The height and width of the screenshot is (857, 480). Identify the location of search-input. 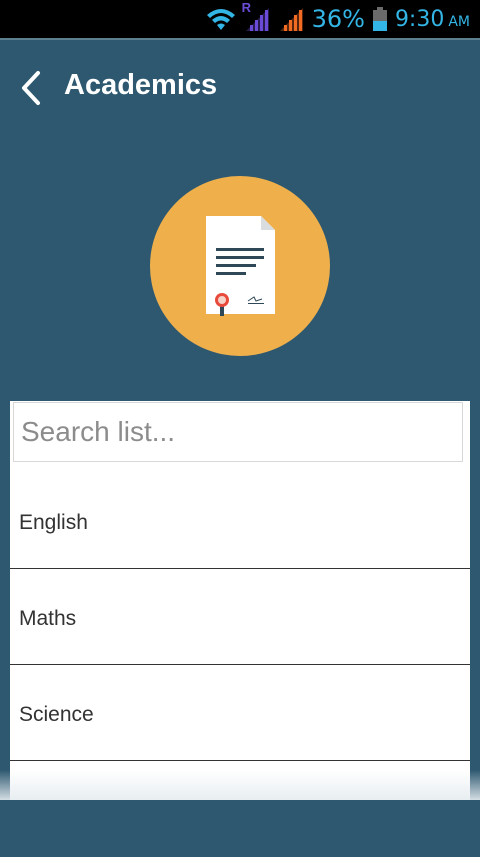
(238, 432).